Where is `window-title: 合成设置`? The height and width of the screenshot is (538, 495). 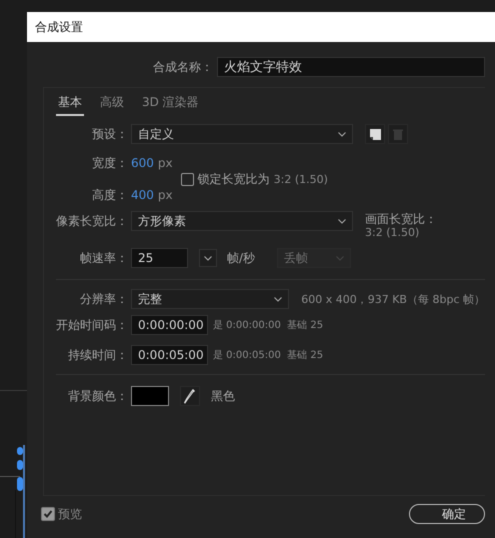 window-title: 合成设置 is located at coordinates (59, 27).